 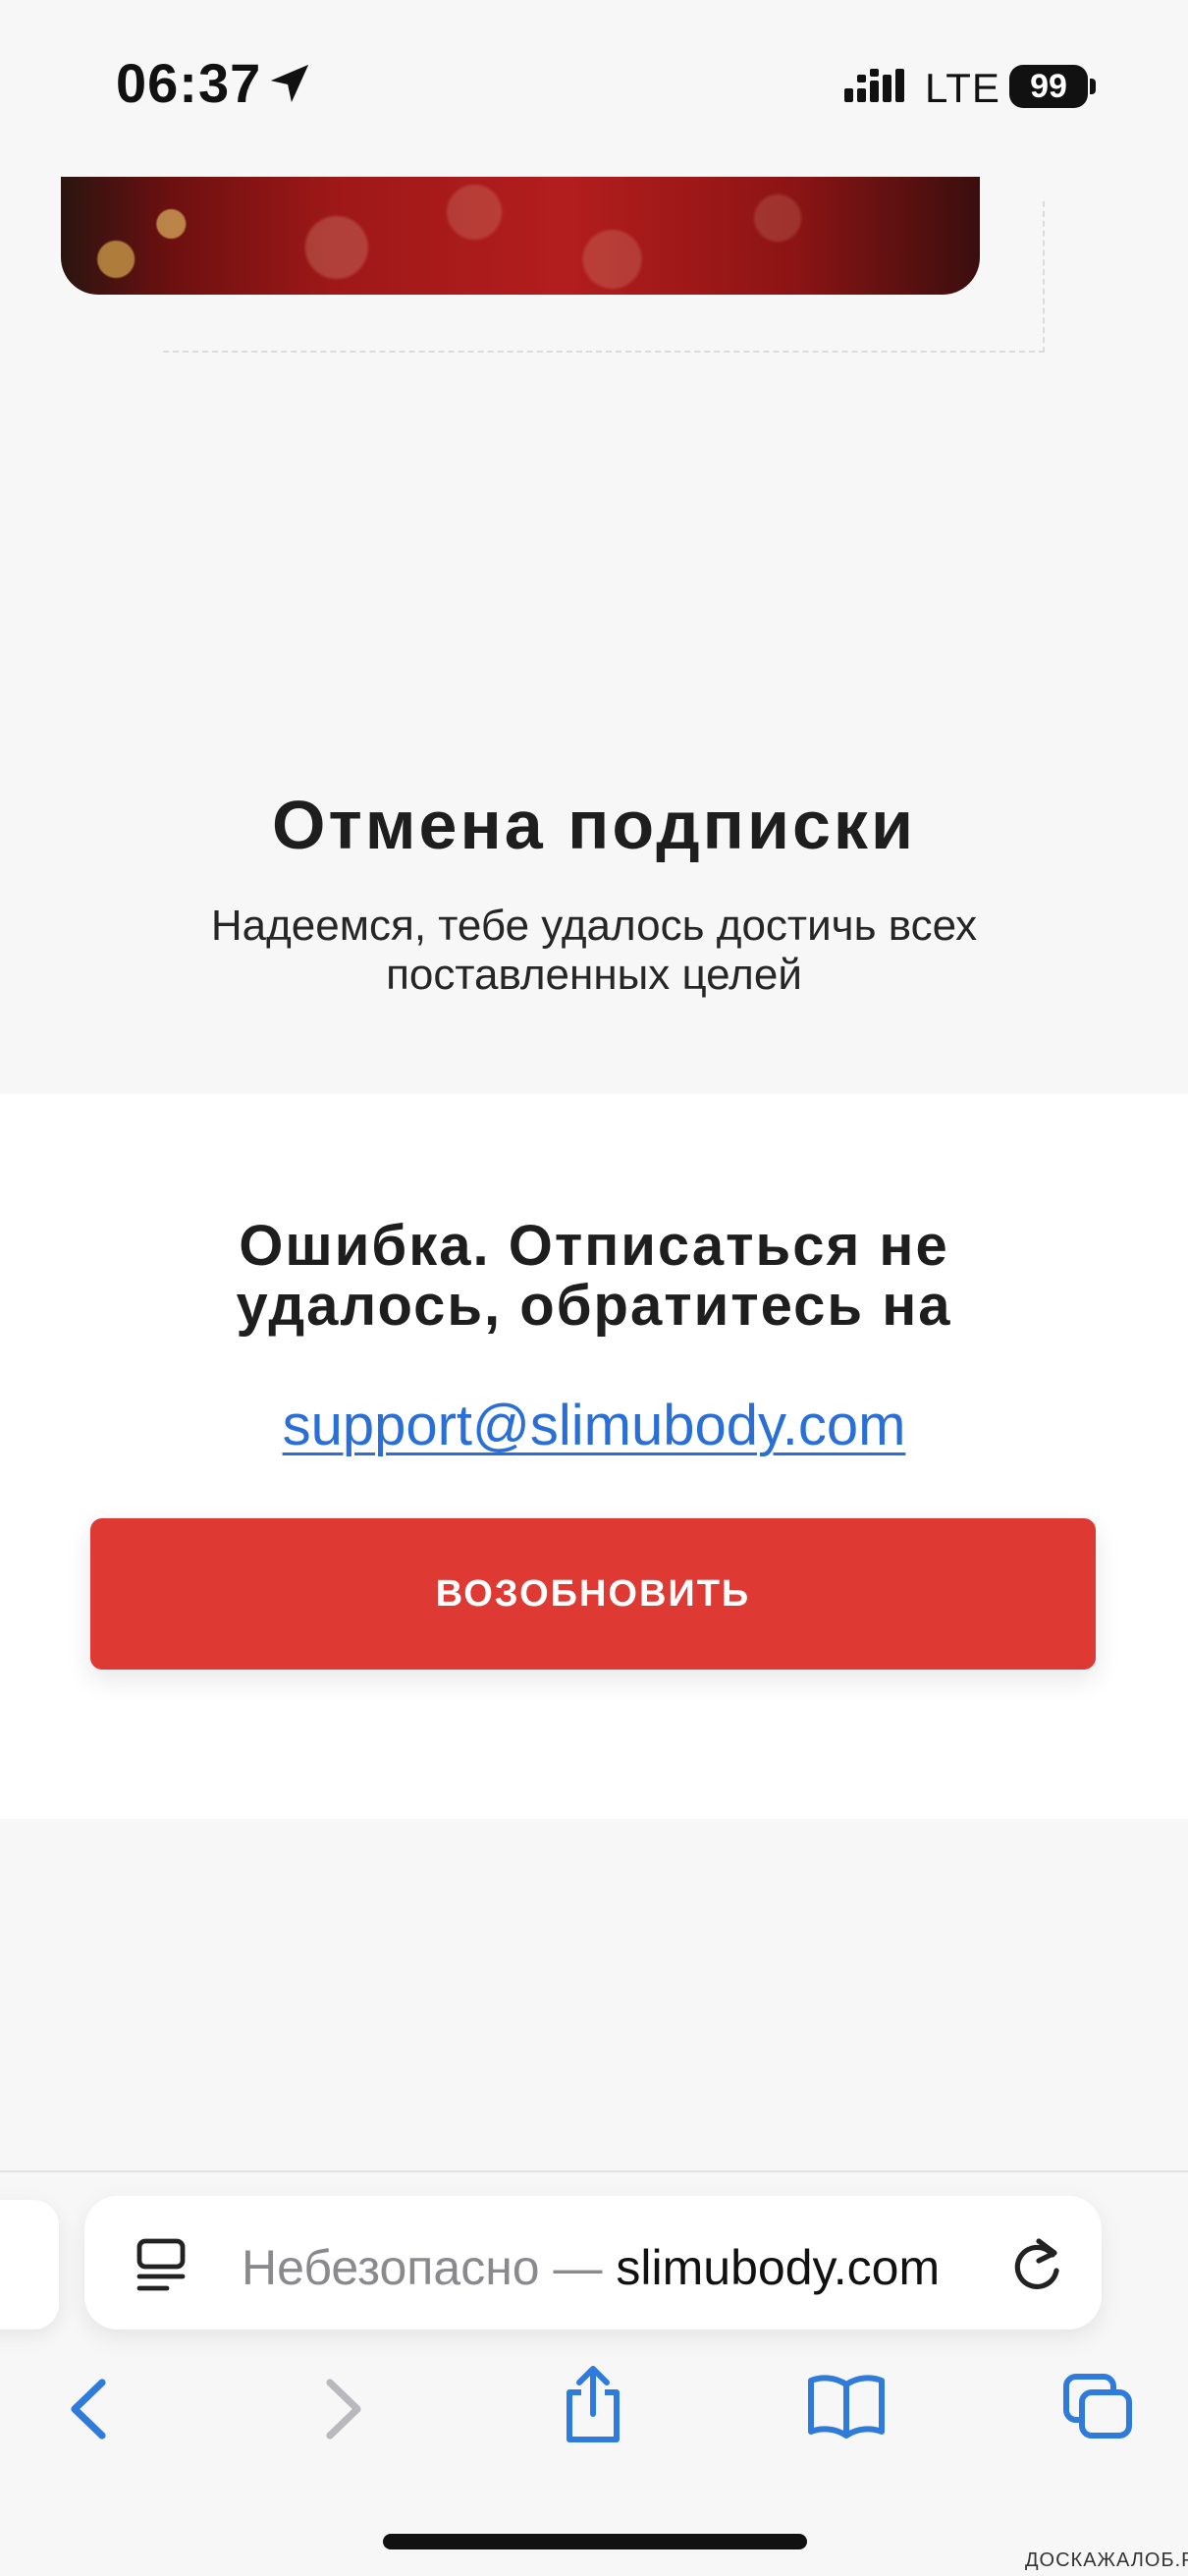 What do you see at coordinates (430, 2267) in the screenshot?
I see `address-security-label: Небезопасно —` at bounding box center [430, 2267].